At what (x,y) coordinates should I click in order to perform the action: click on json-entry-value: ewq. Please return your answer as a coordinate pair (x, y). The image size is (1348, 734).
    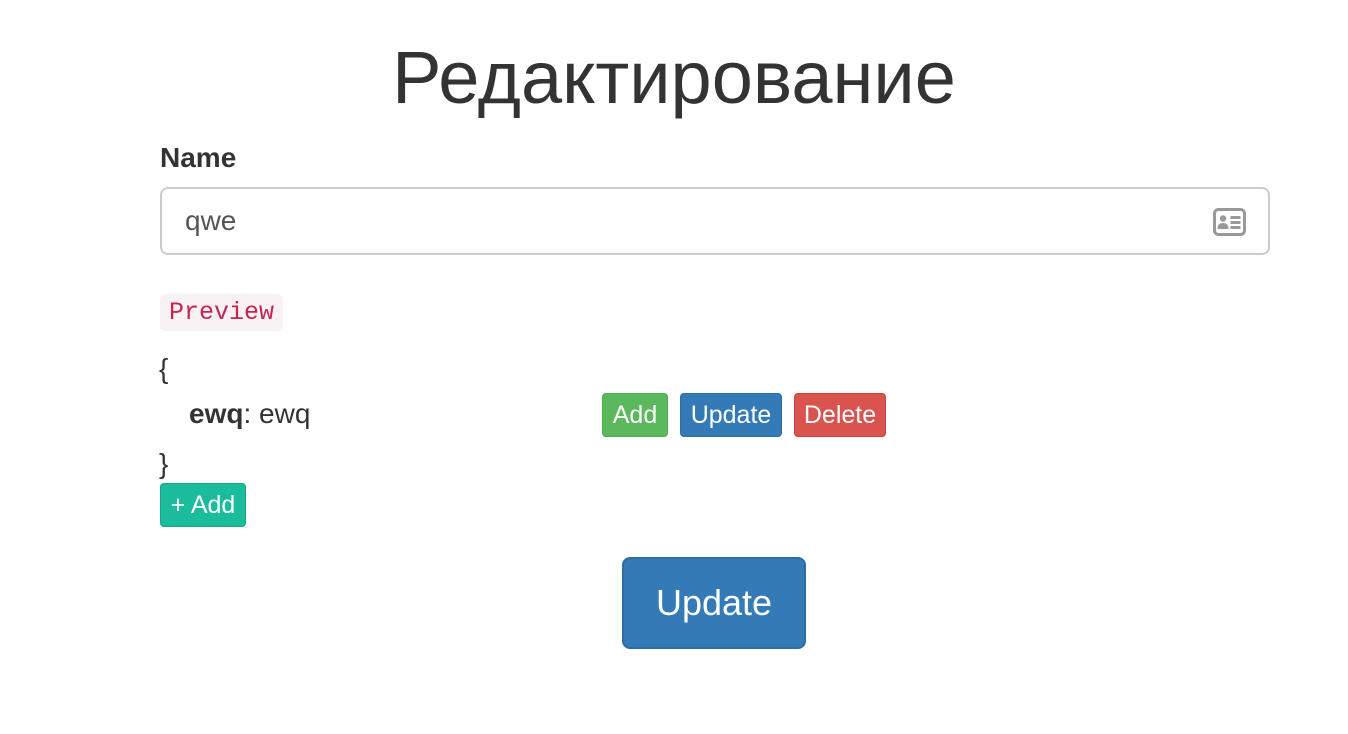
    Looking at the image, I should click on (285, 413).